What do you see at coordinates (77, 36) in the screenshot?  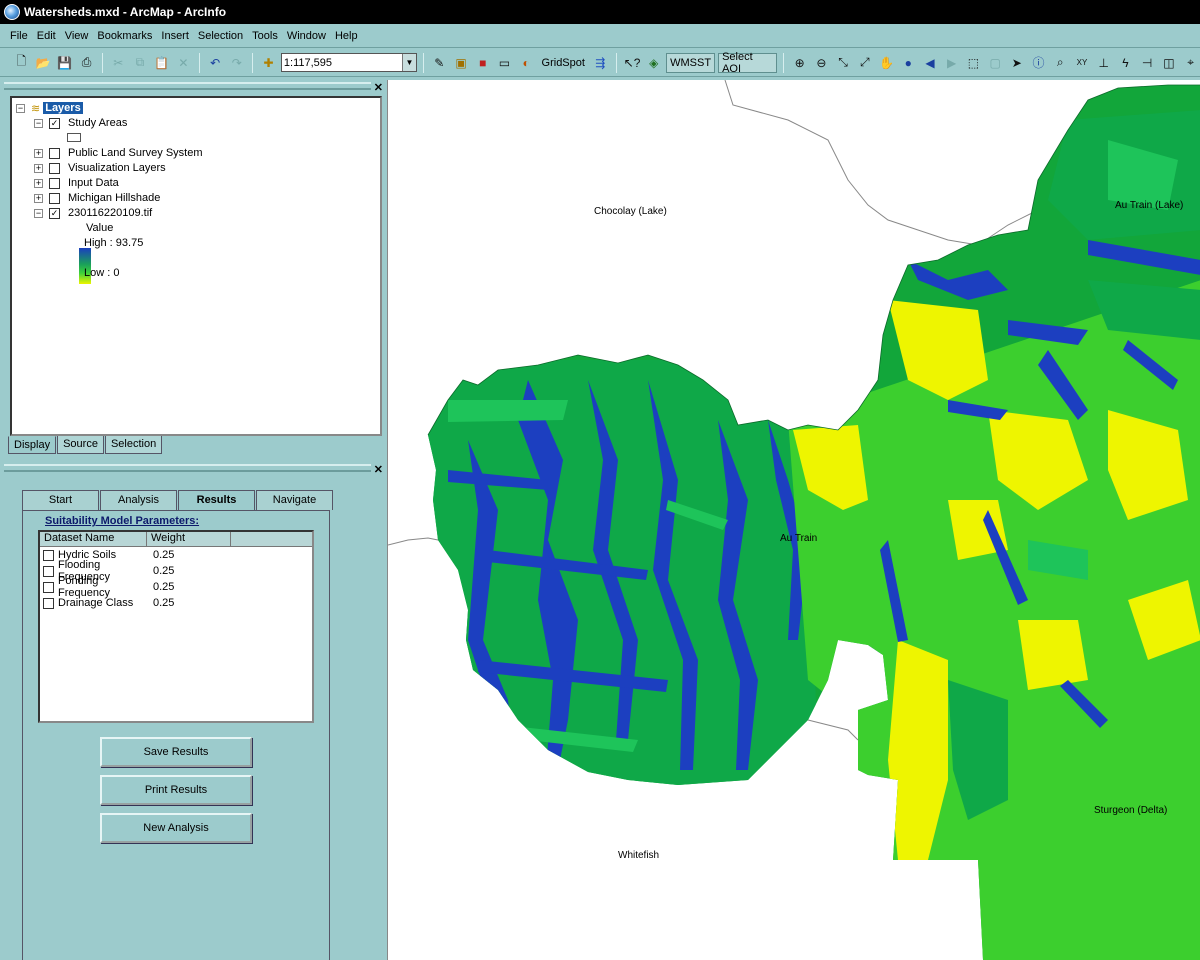 I see `menu-view: View` at bounding box center [77, 36].